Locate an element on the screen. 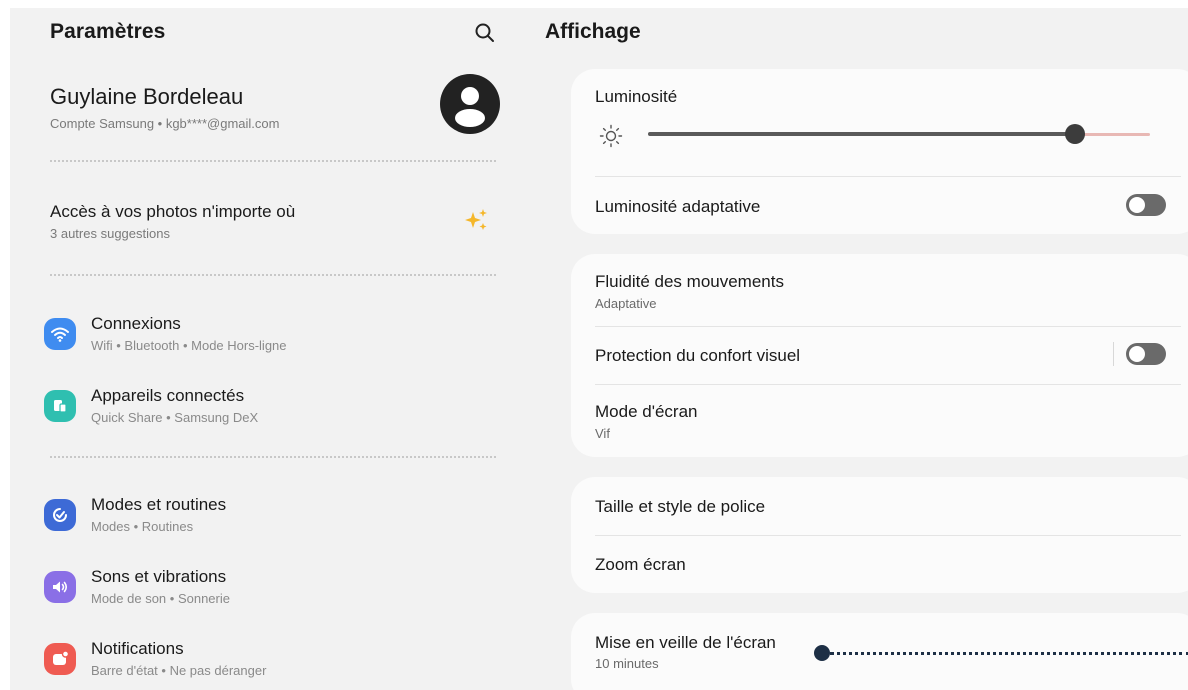  brightness-slider-thumb is located at coordinates (1074, 134).